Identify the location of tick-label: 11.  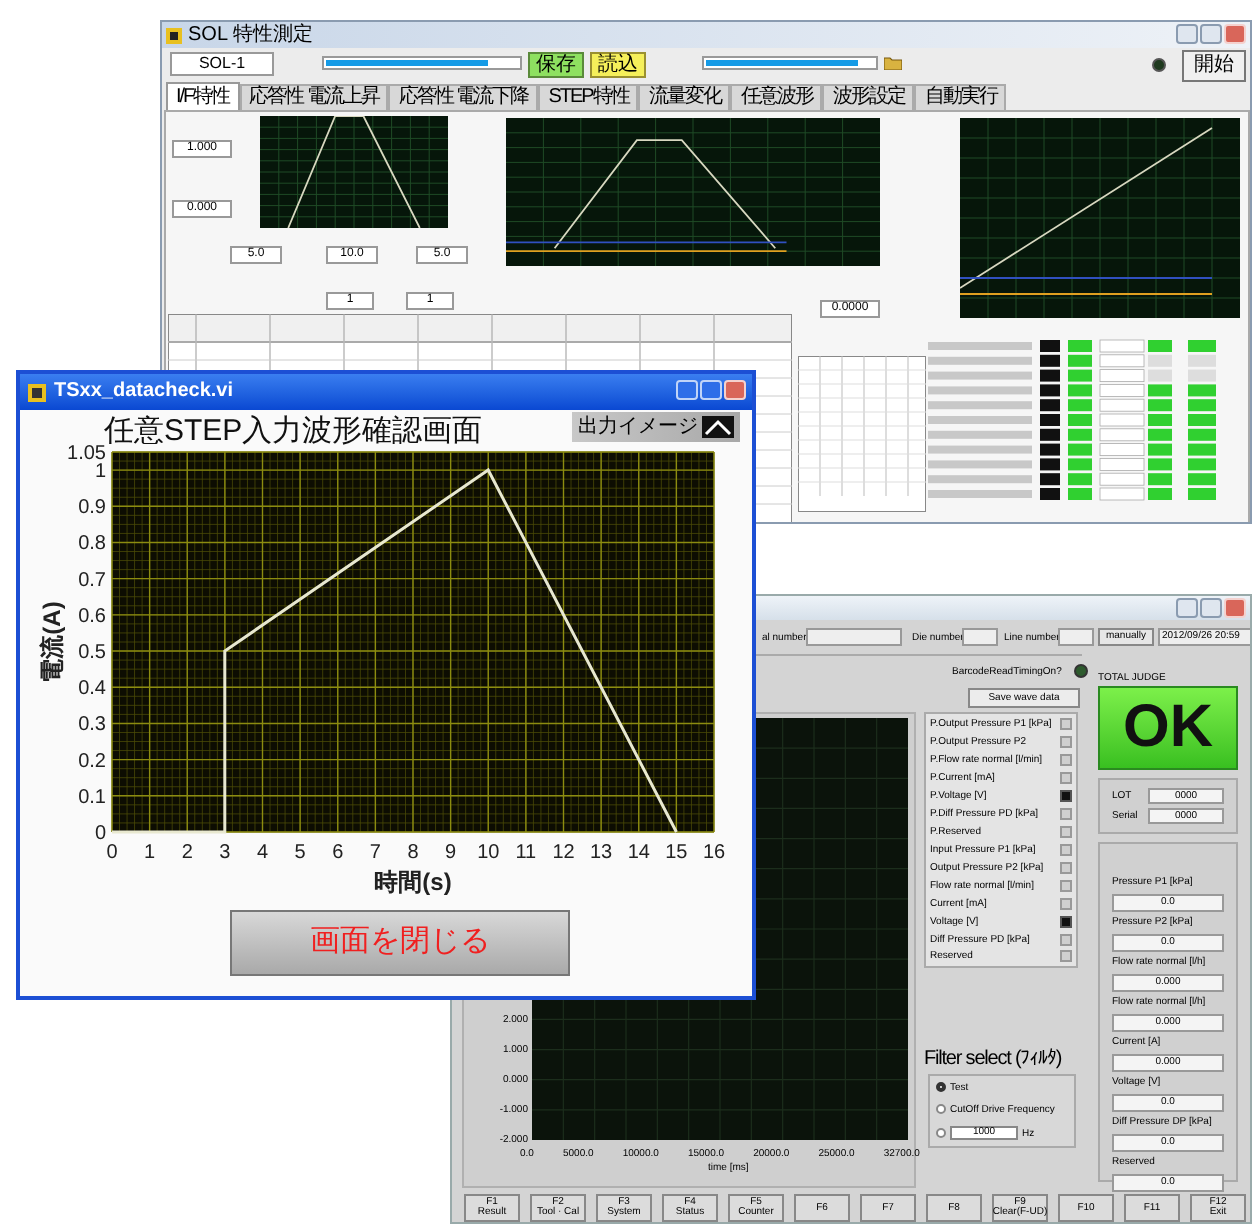
(526, 853).